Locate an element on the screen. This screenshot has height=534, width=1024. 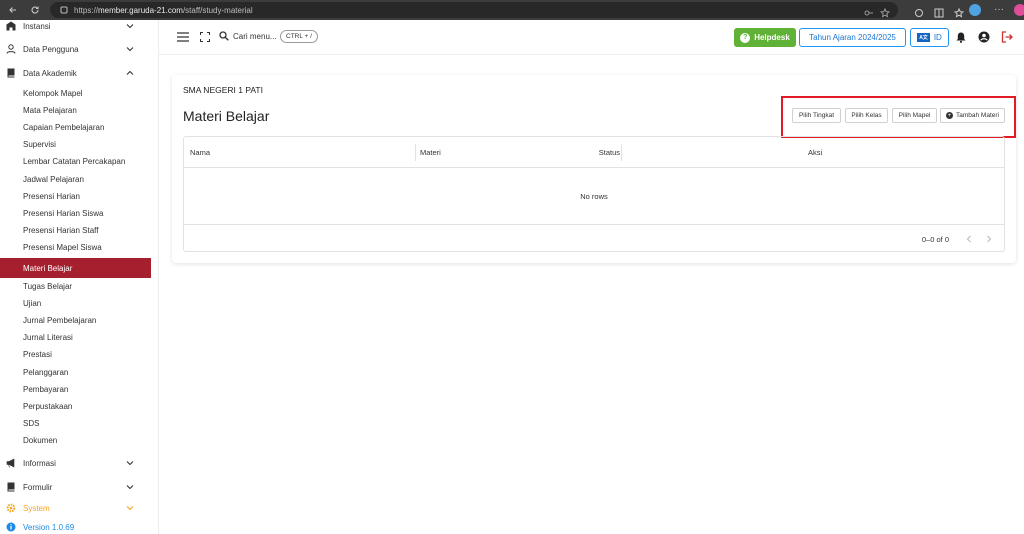
tambah-materi-button: + Tambah Materi is located at coordinates (972, 115).